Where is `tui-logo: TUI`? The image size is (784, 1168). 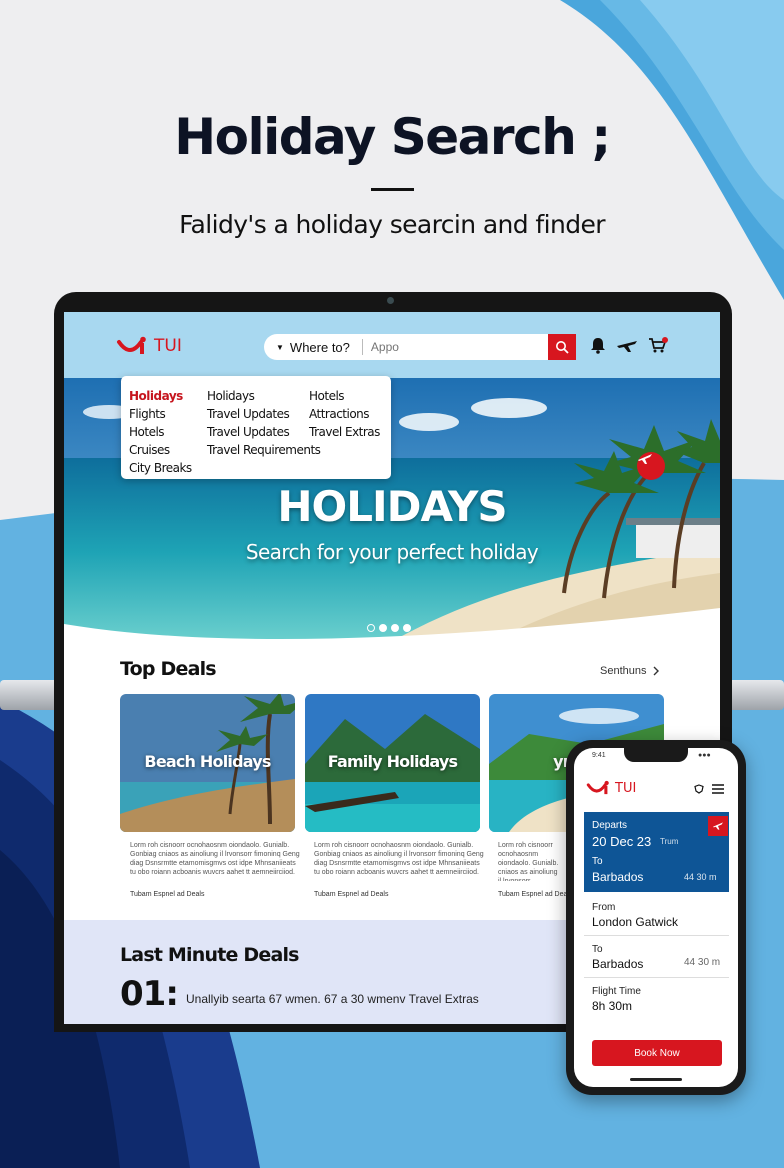
tui-logo: TUI is located at coordinates (149, 346).